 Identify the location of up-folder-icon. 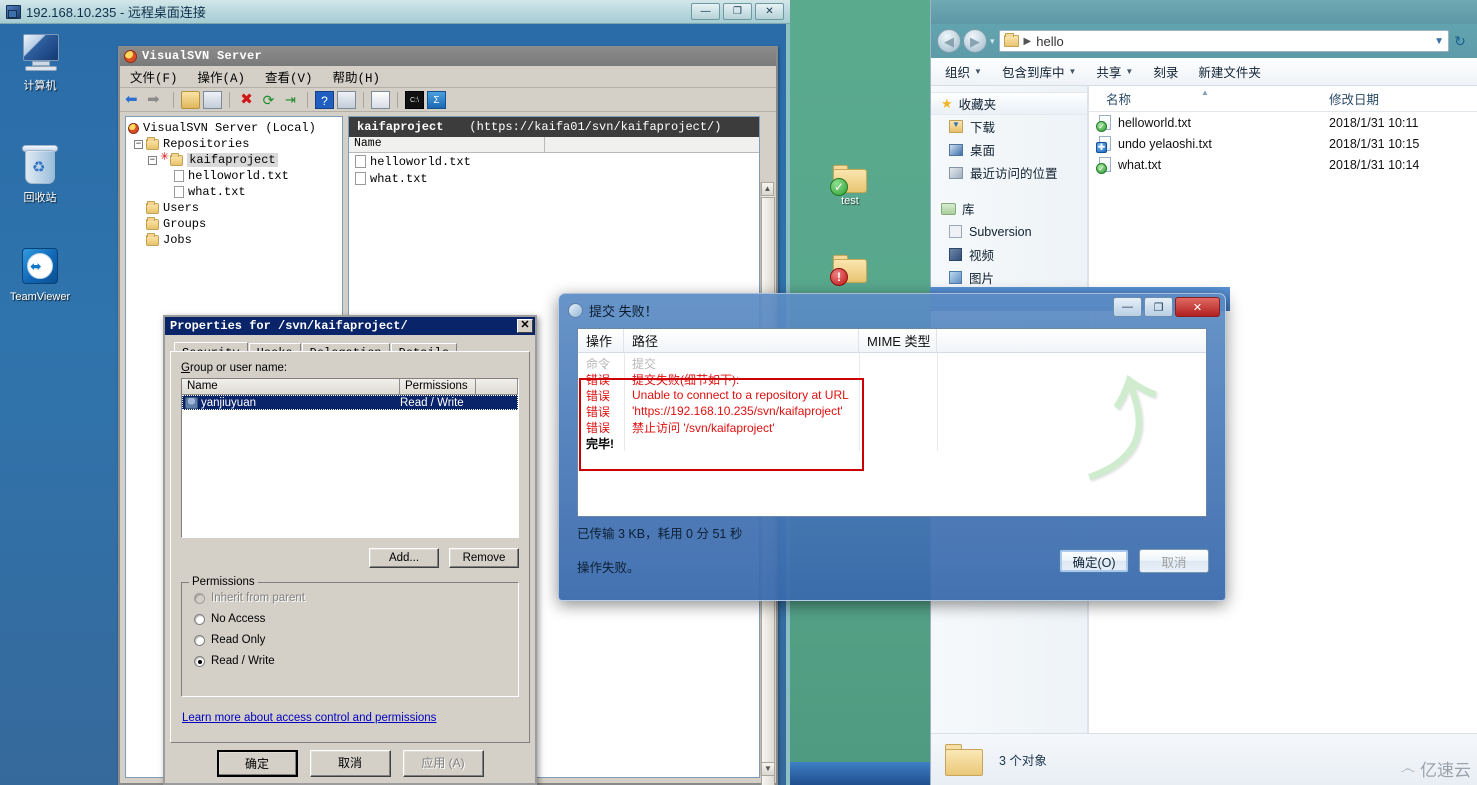
(190, 99).